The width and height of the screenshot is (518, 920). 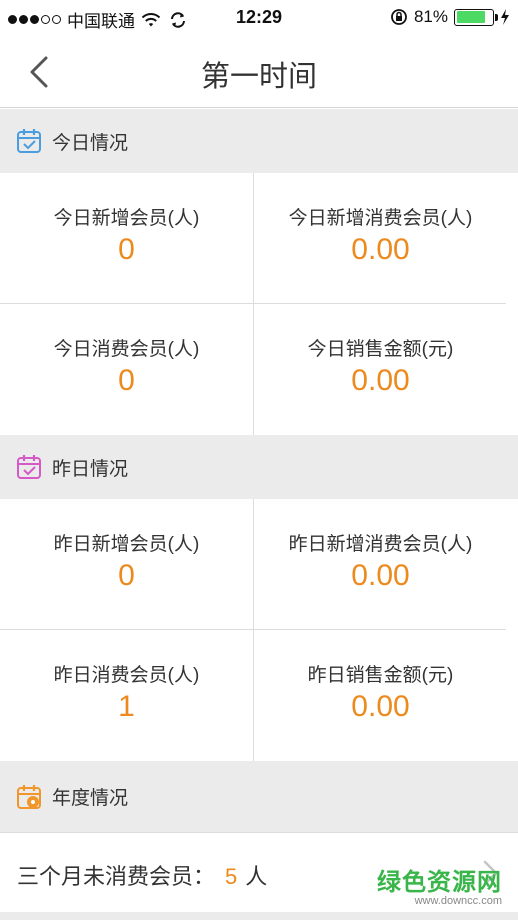 I want to click on watermark-main: 绿色资源网, so click(x=439, y=882).